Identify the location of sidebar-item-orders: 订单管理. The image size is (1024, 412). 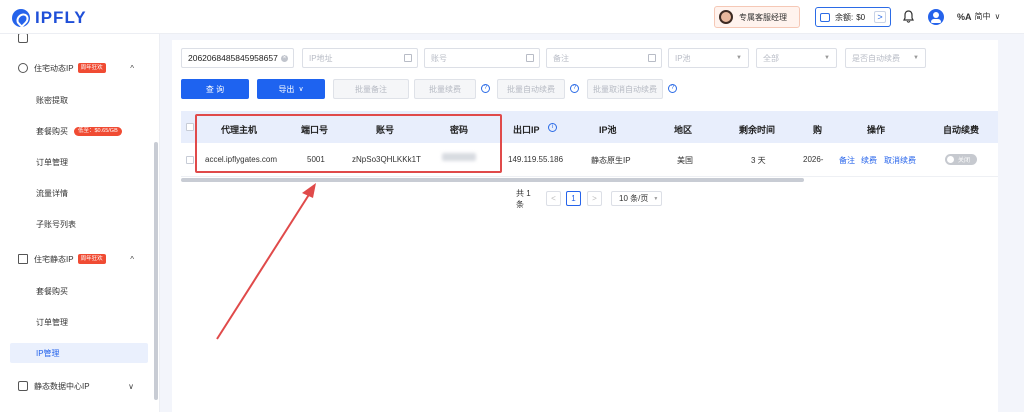
(77, 162).